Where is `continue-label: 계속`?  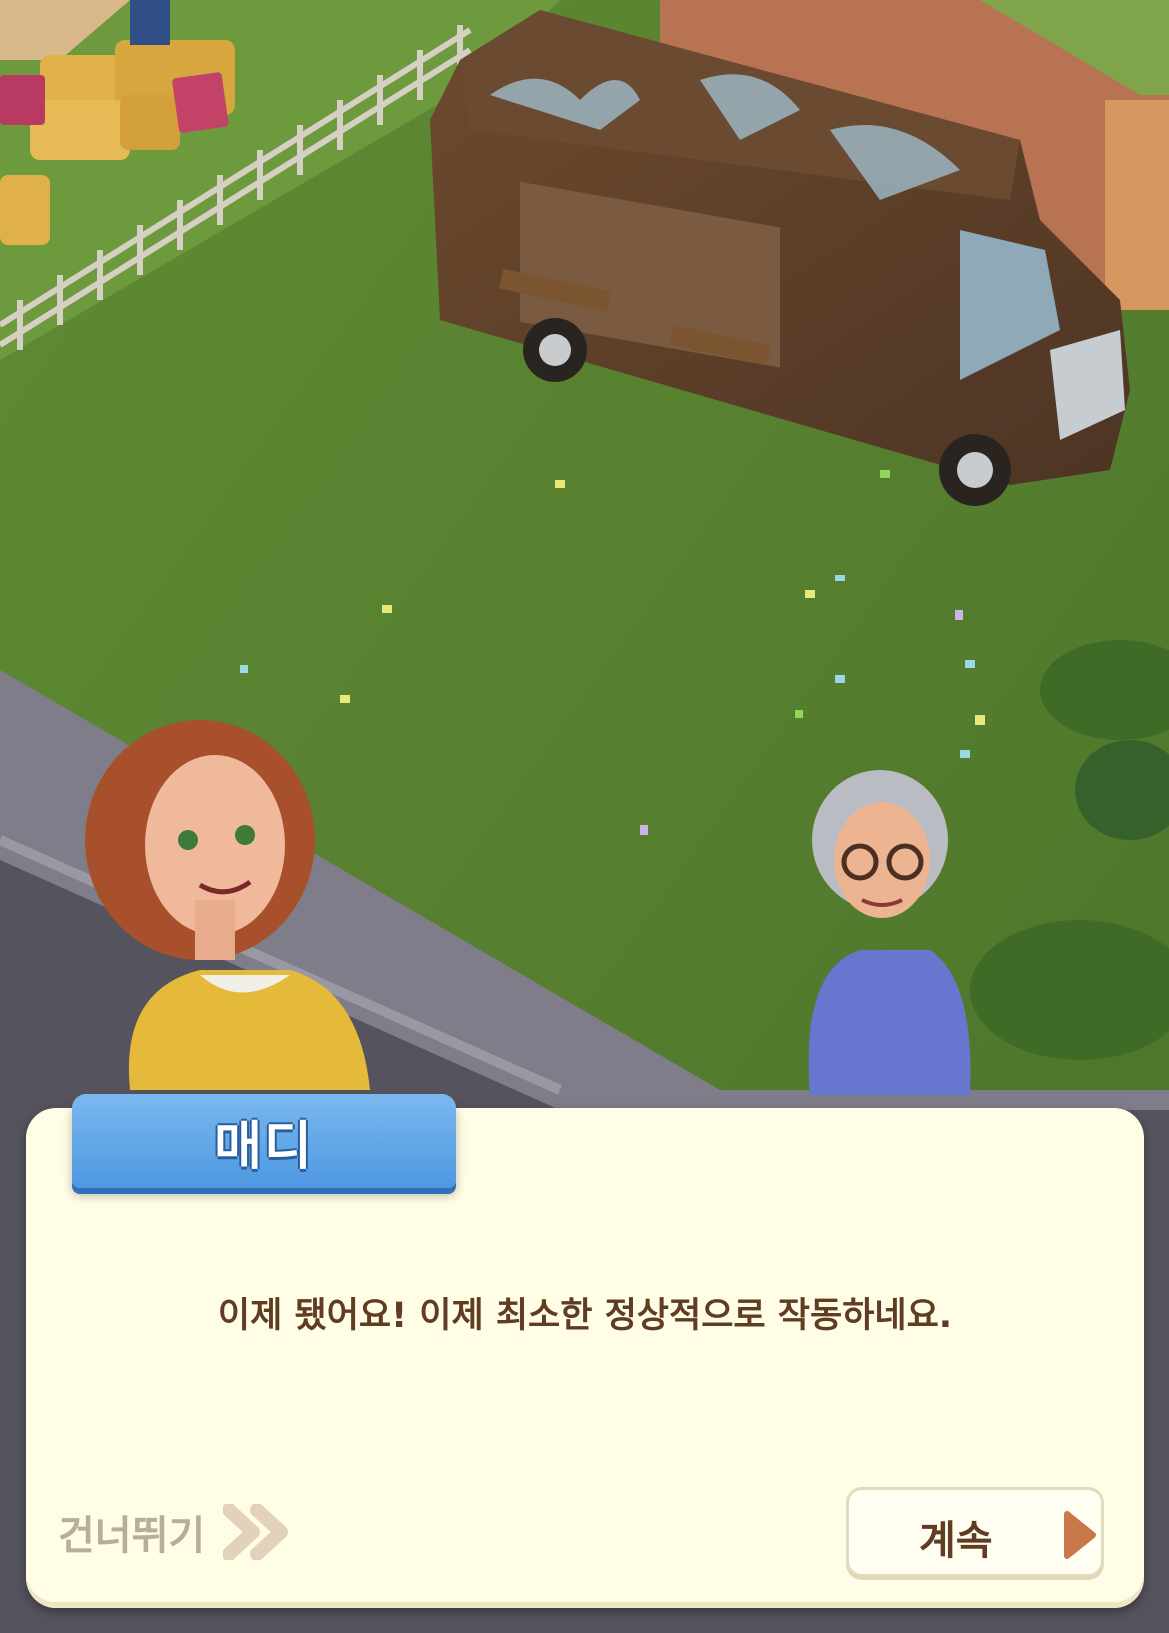 continue-label: 계속 is located at coordinates (956, 1541).